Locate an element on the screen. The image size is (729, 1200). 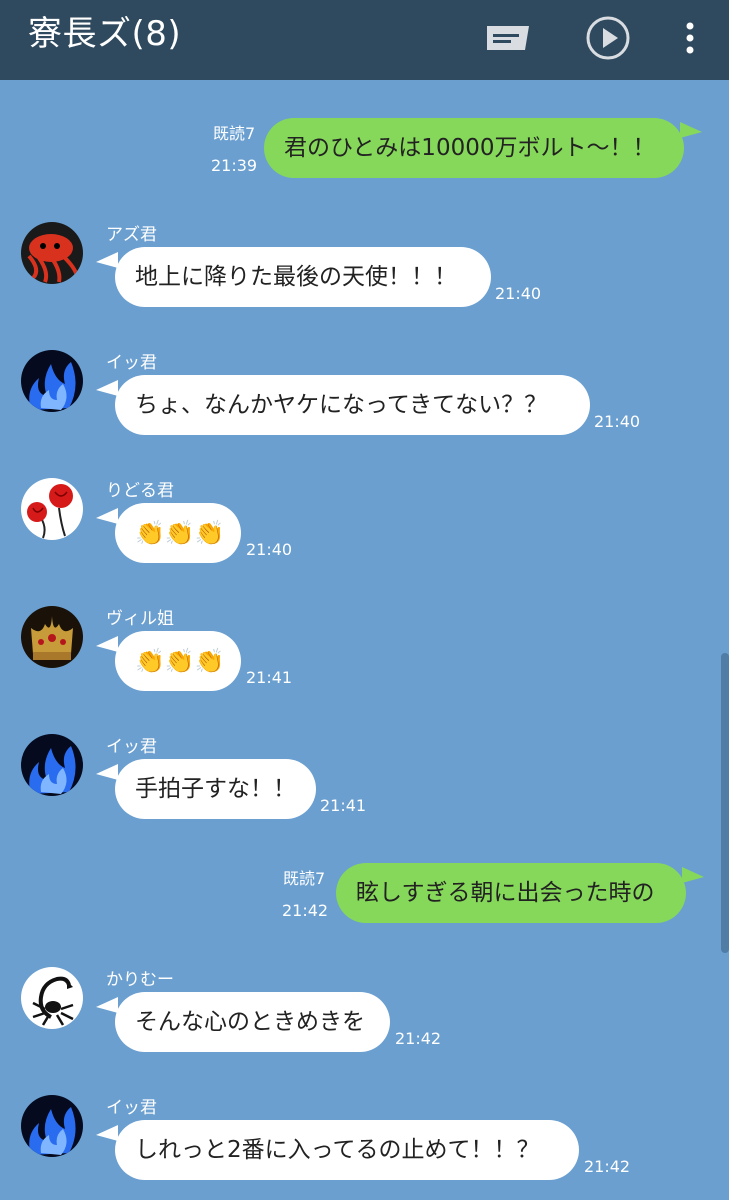
message-bubble: 眩しすぎる朝に出会った時の is located at coordinates (511, 893).